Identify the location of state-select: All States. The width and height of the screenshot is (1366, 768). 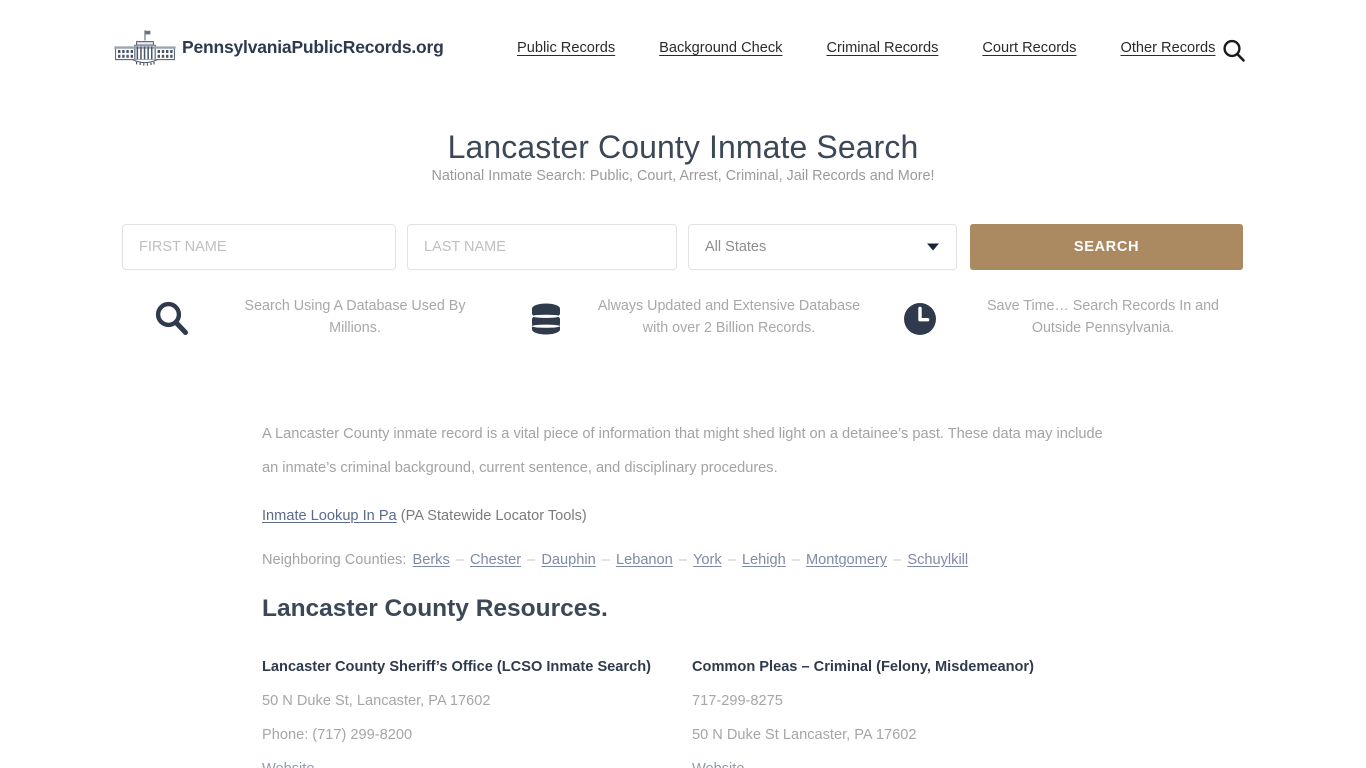
(822, 247).